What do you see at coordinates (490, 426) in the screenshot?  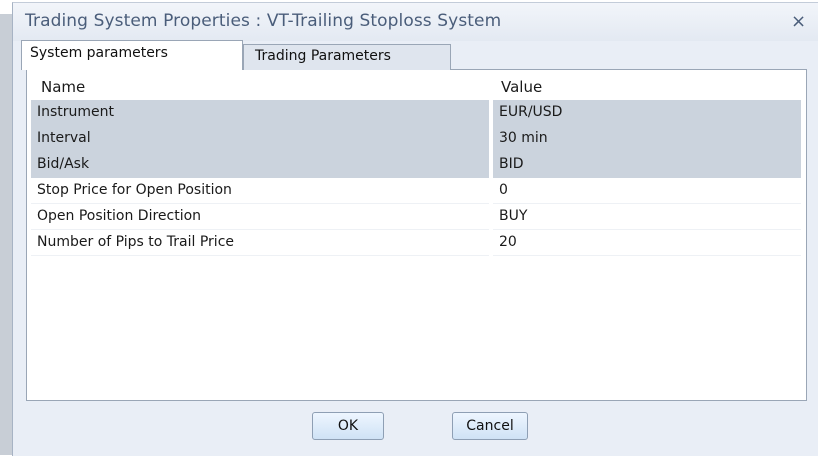 I see `cancel-button: Cancel` at bounding box center [490, 426].